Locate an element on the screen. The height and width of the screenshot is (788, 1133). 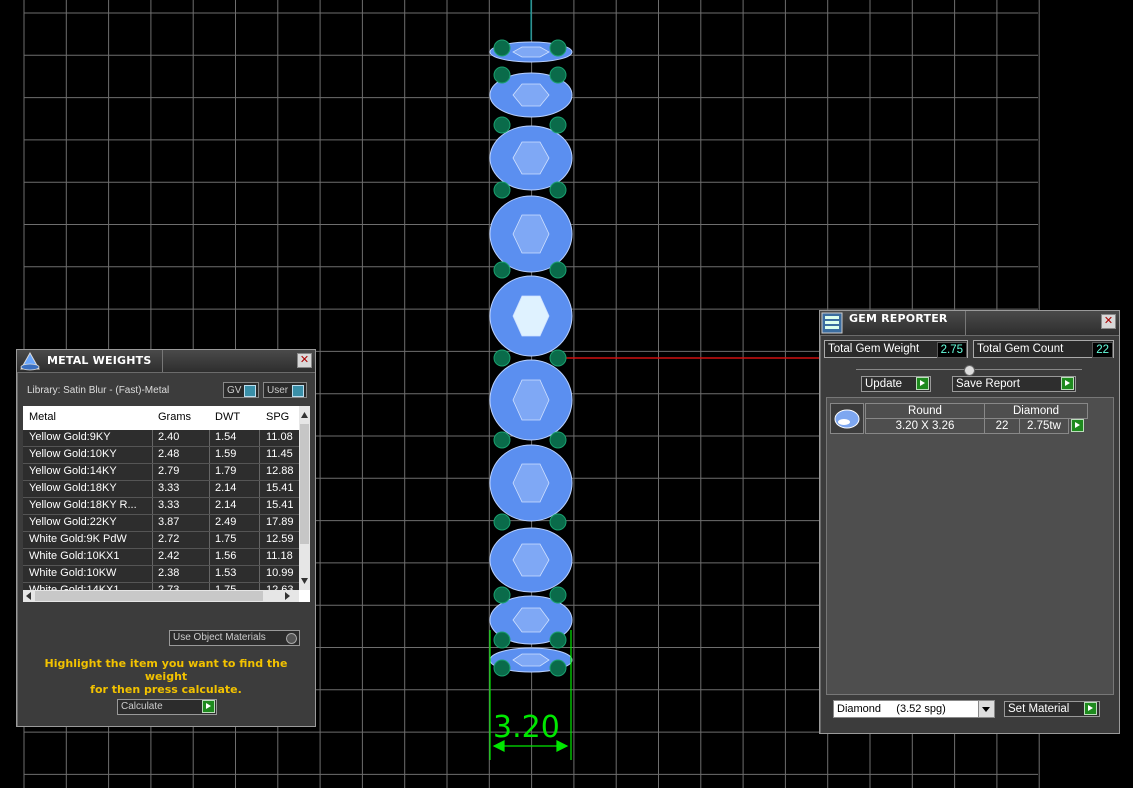
cell-grams: 2.48 is located at coordinates (169, 454).